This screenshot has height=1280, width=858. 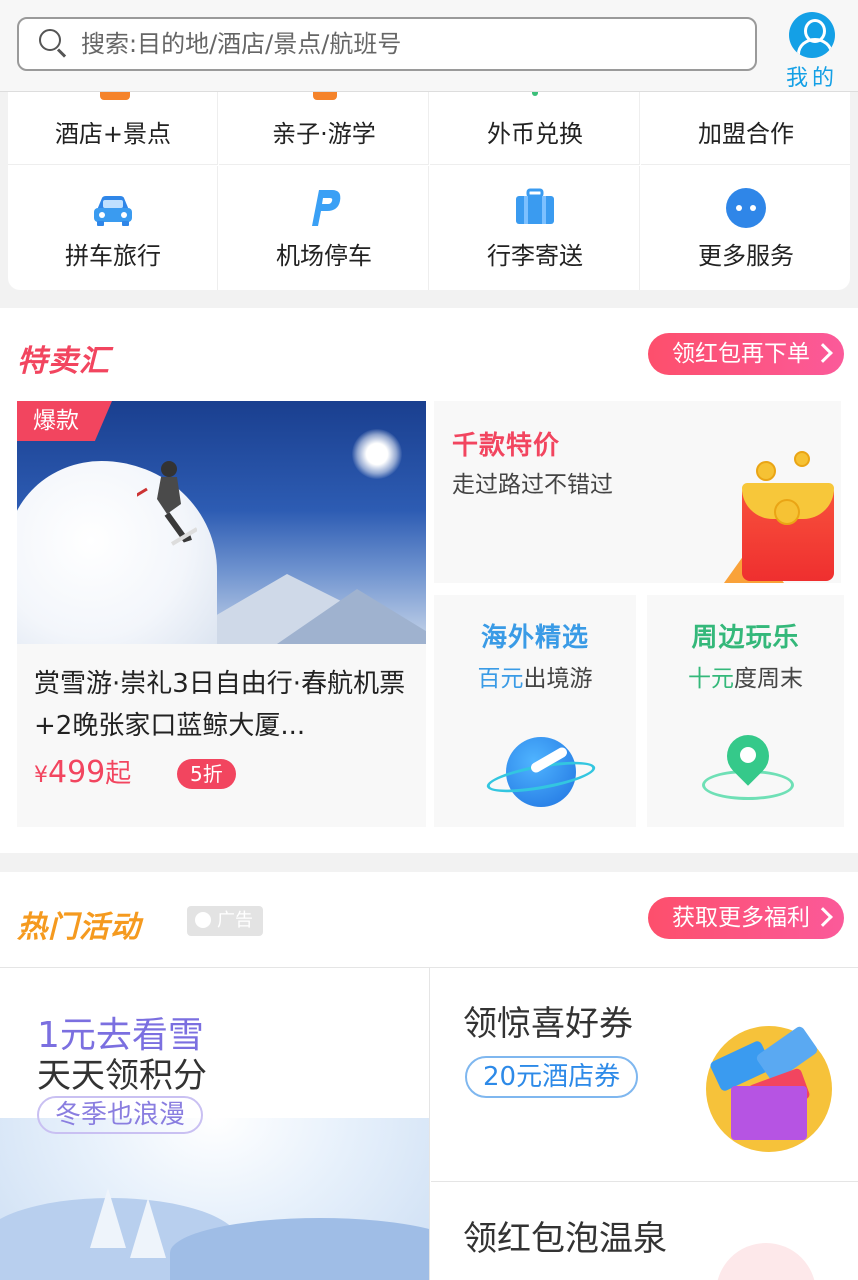 I want to click on more-benefits-label: 获取更多福利, so click(x=741, y=918).